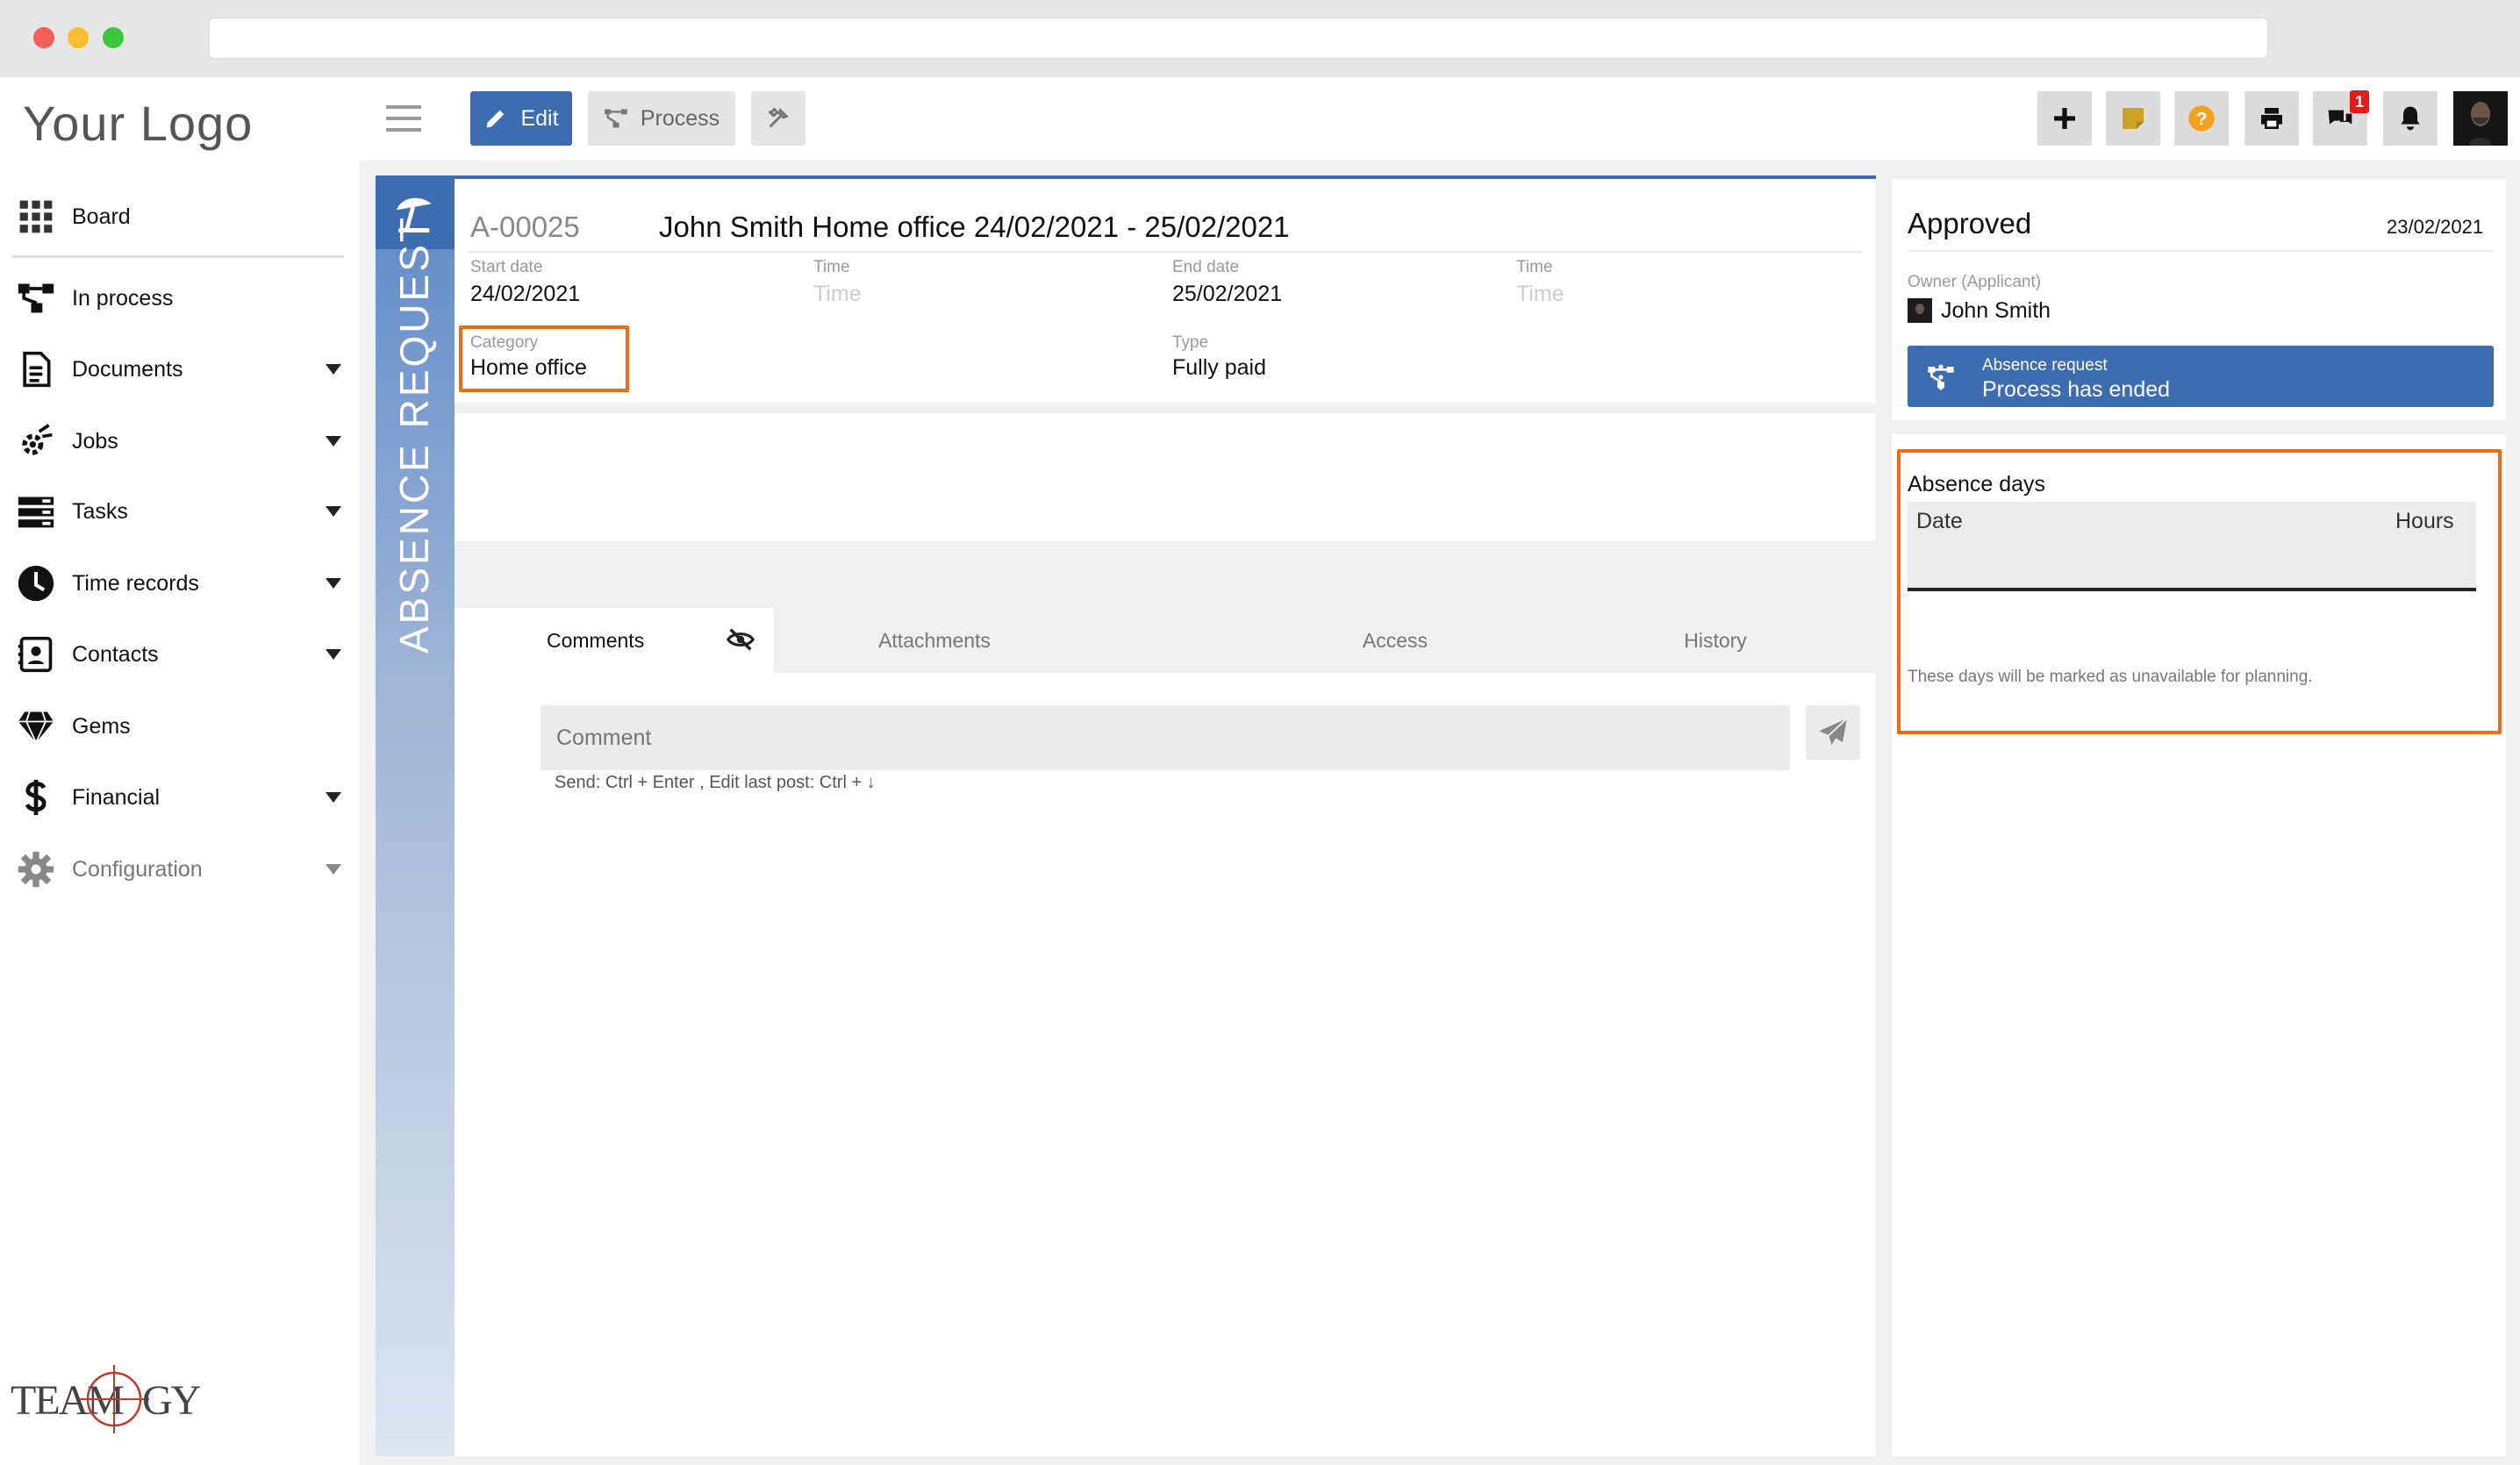 Image resolution: width=2520 pixels, height=1465 pixels. Describe the element at coordinates (1227, 294) in the screenshot. I see `end-date-value: 25/02/2021` at that location.